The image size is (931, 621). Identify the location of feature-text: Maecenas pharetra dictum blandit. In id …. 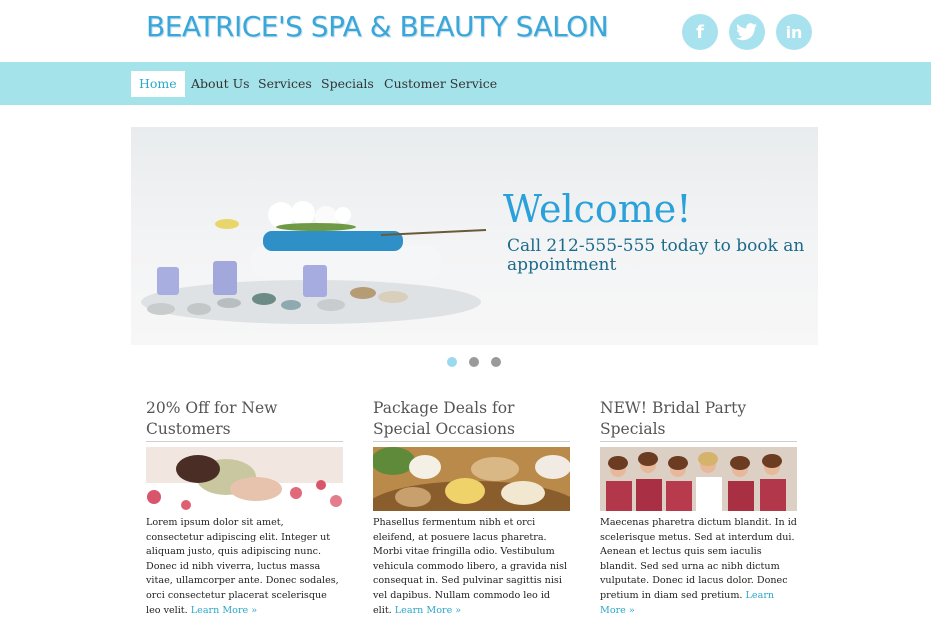
(698, 559).